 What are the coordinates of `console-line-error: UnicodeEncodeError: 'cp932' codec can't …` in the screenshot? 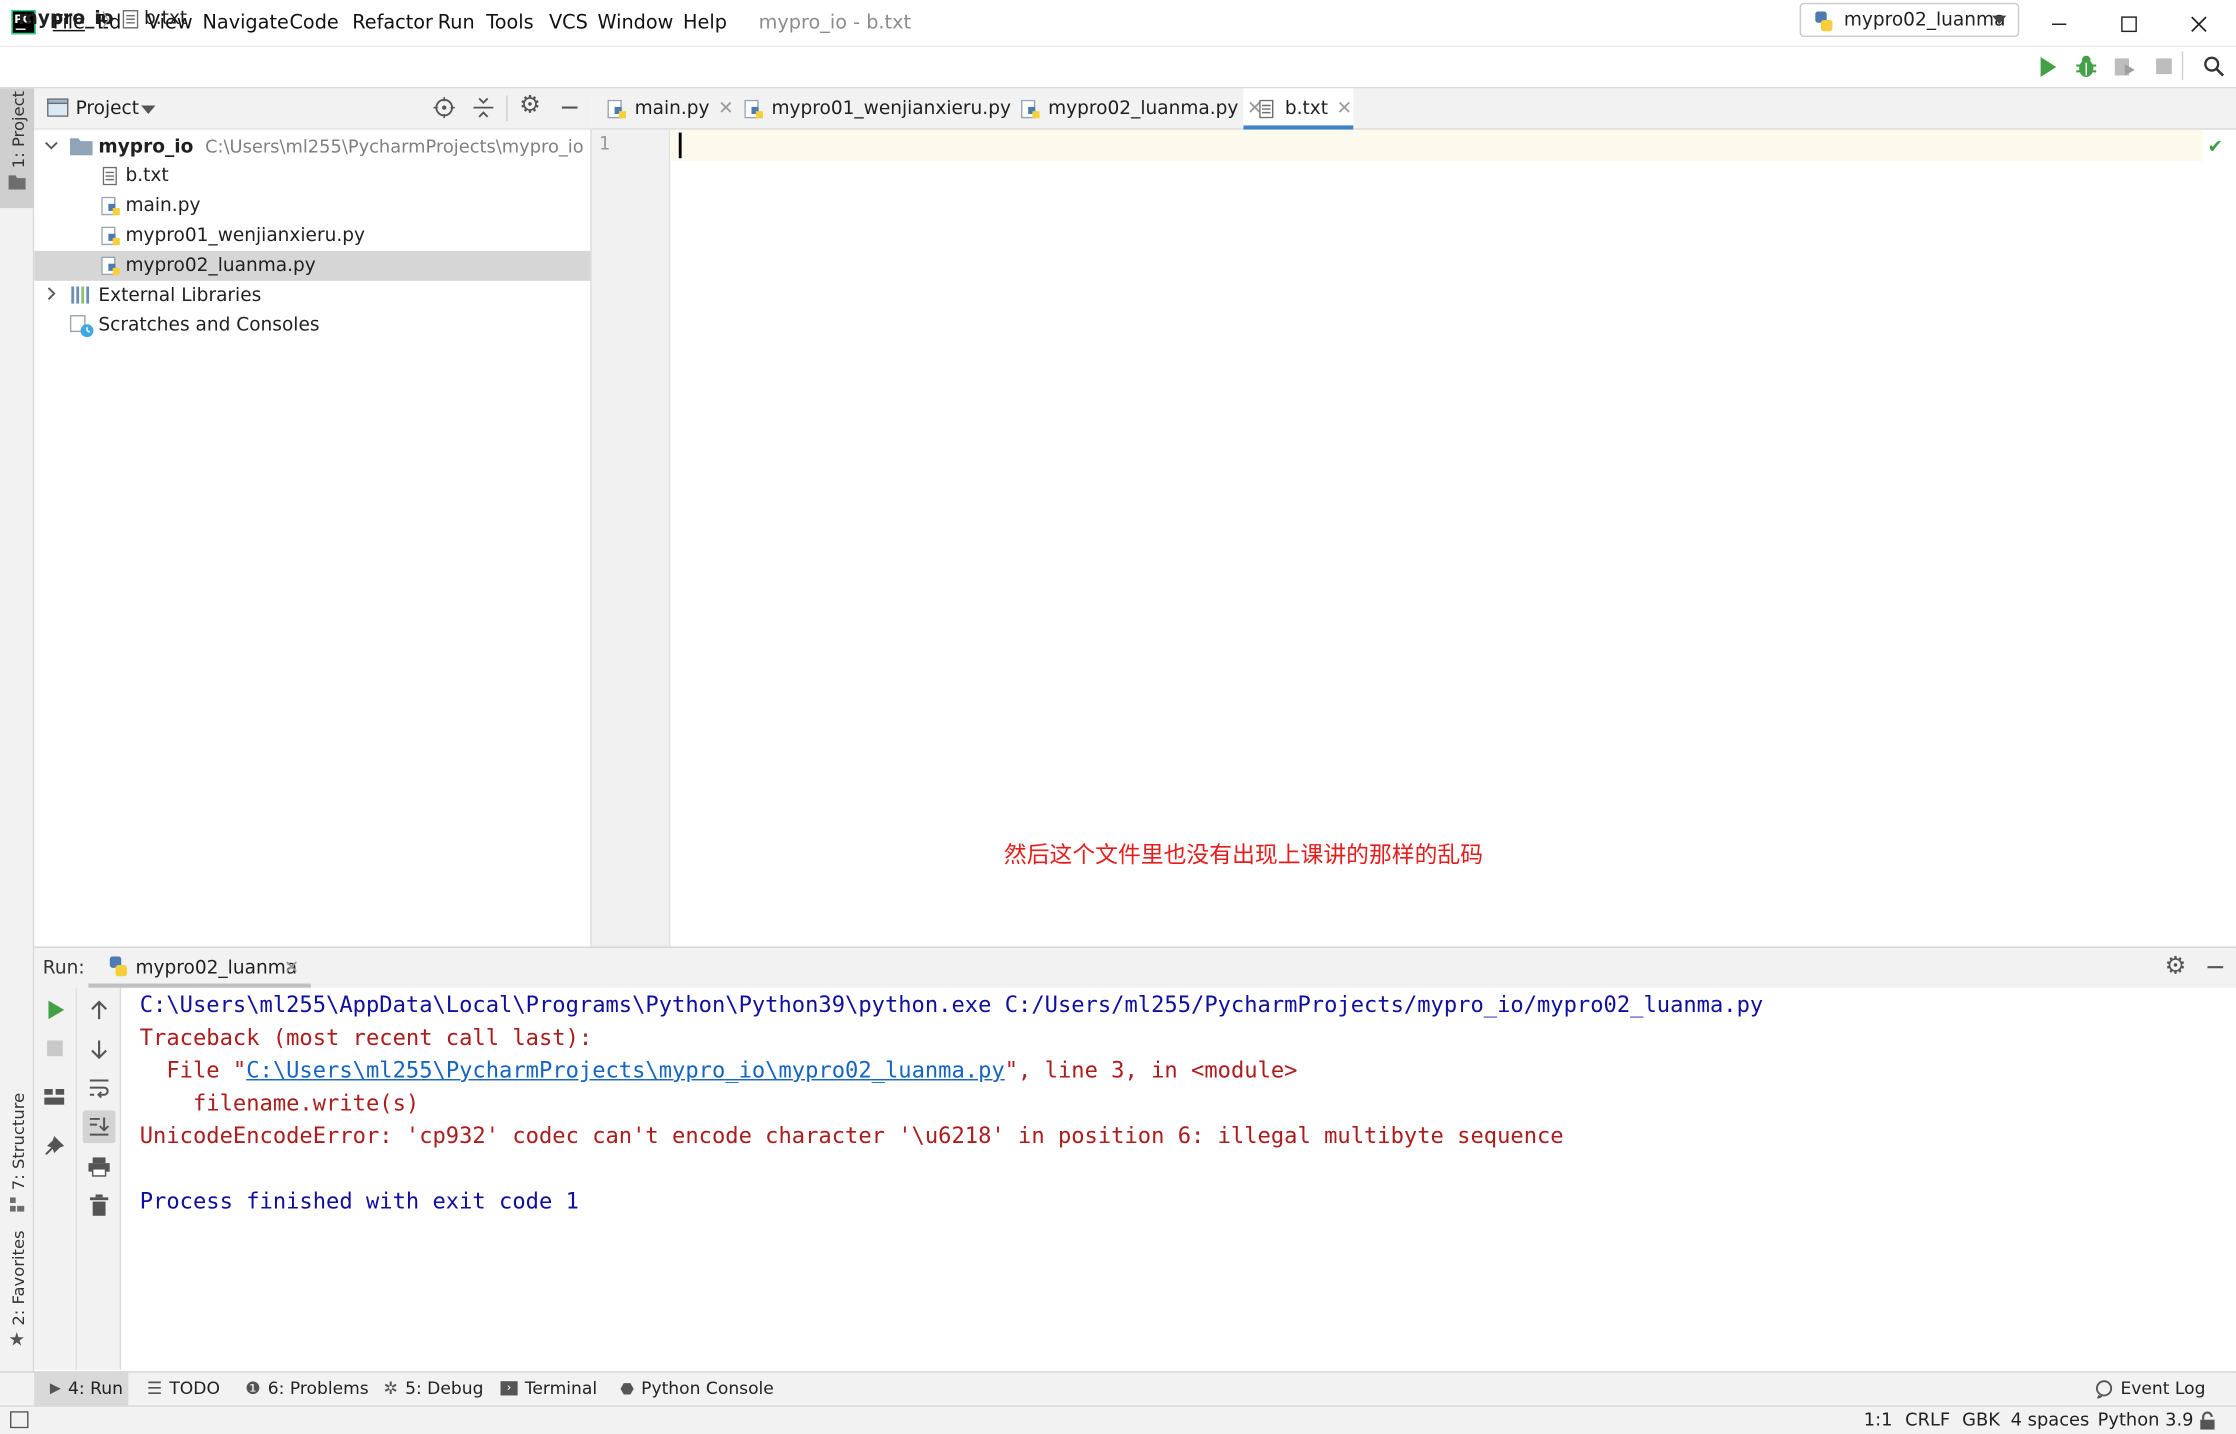 It's located at (851, 1136).